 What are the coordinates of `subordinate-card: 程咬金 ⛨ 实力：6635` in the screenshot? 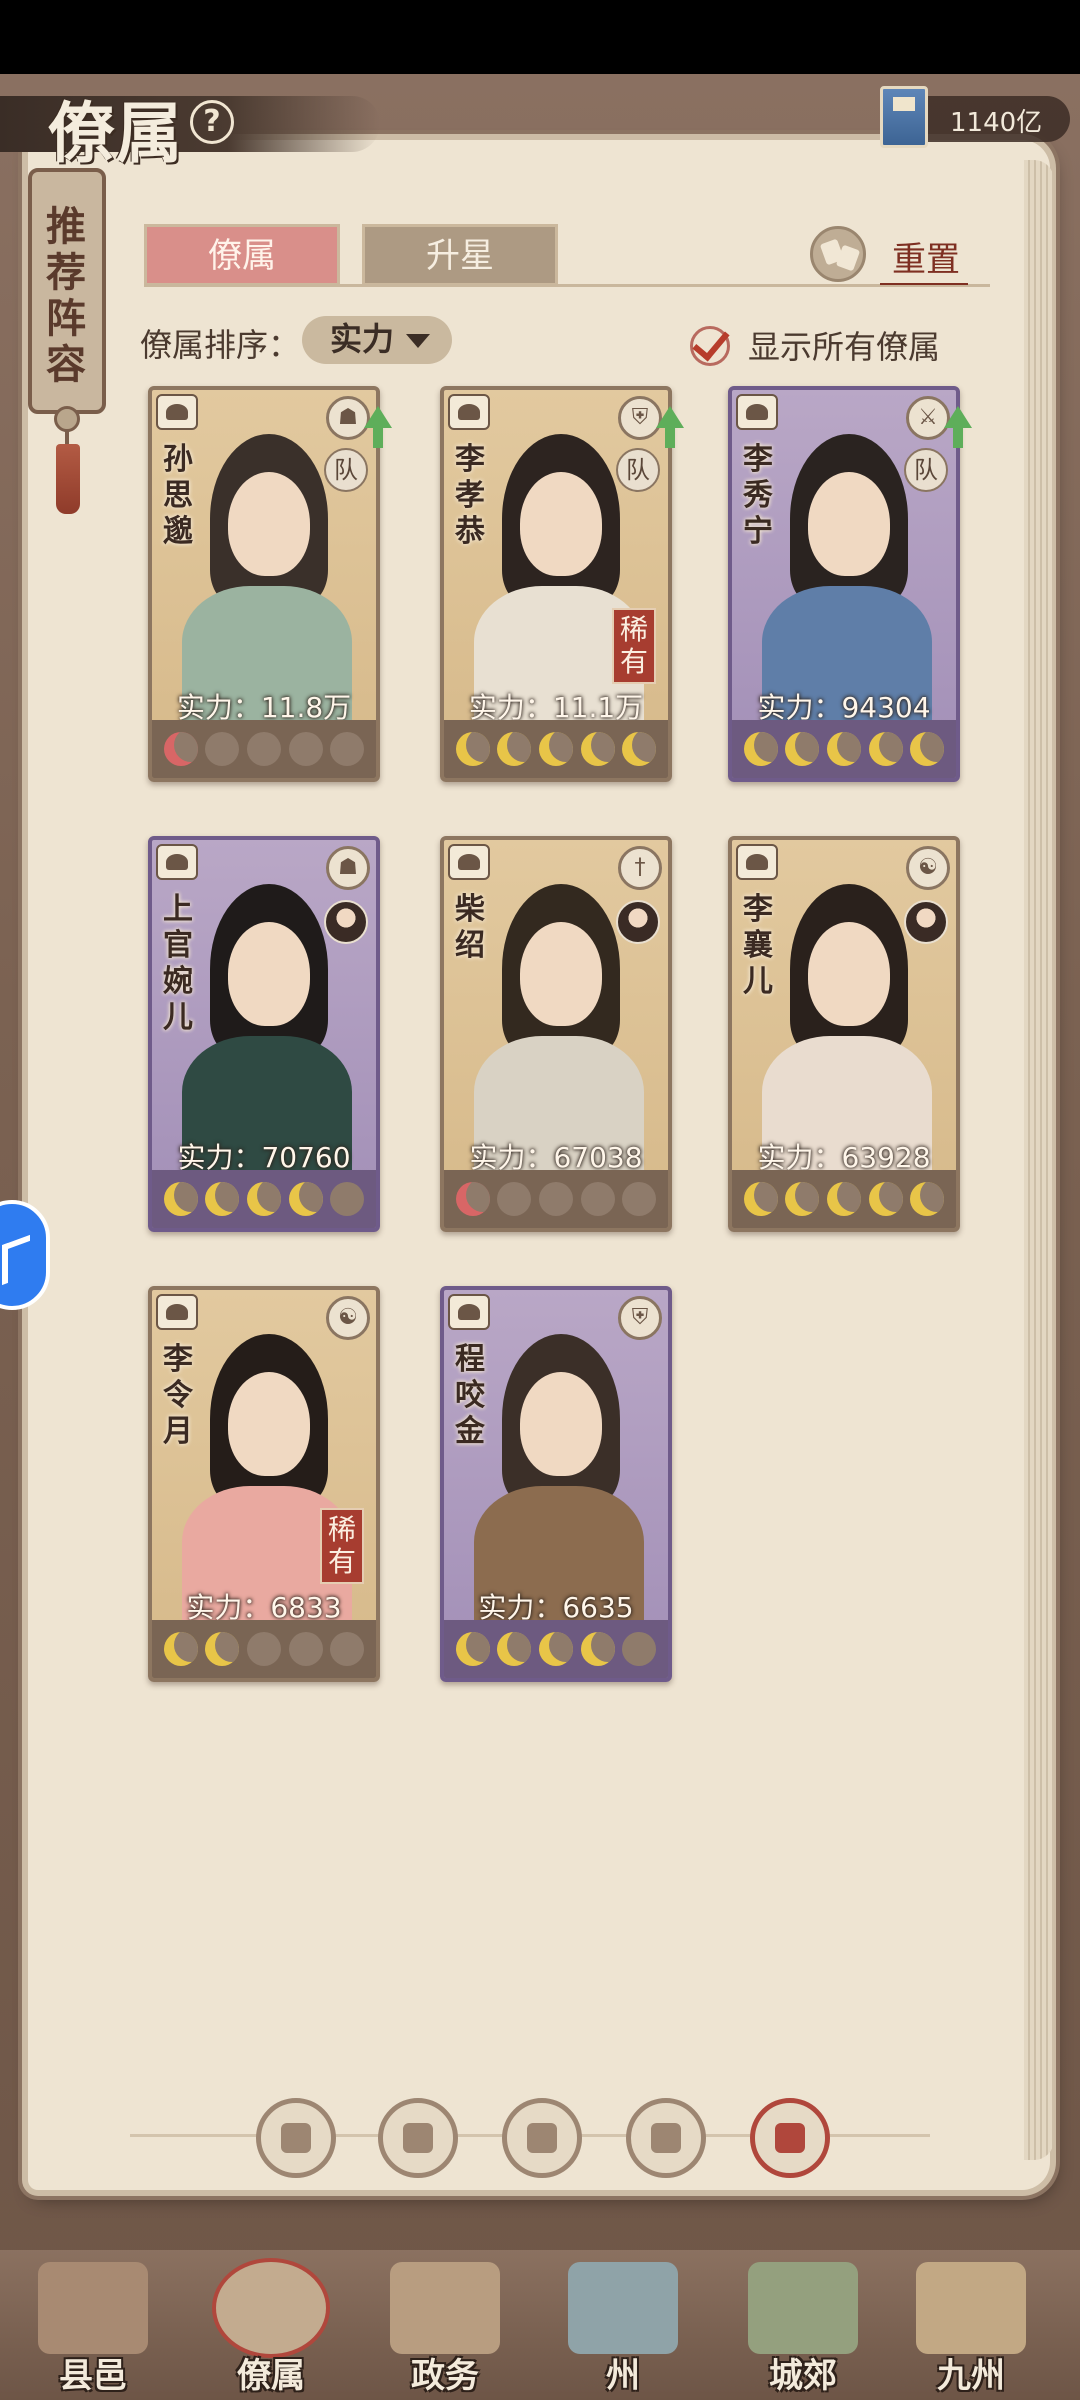 It's located at (556, 1484).